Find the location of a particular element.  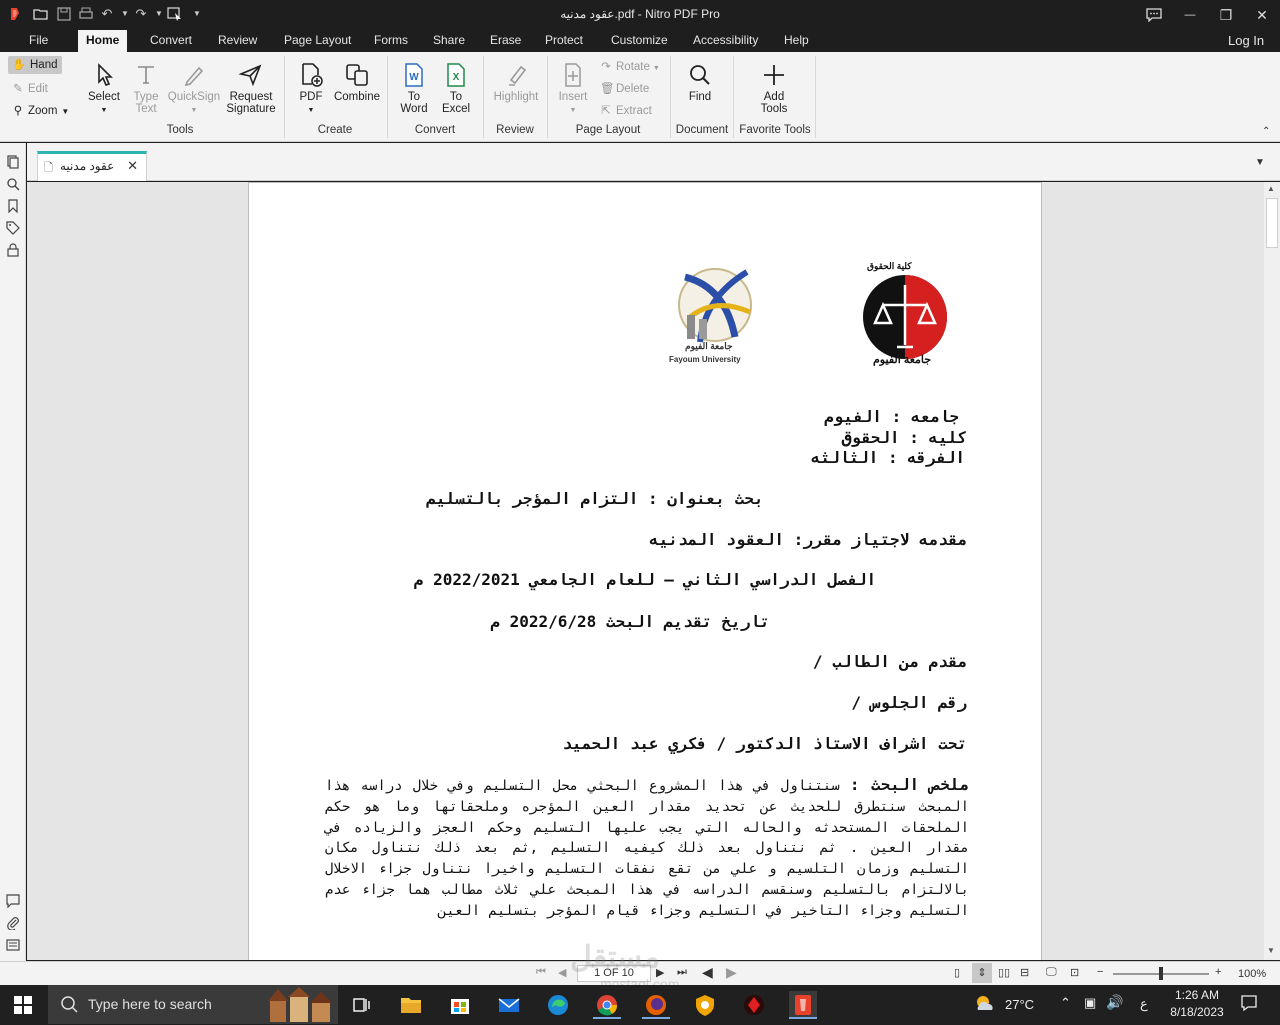

clock-time: 1:26 AM is located at coordinates (1197, 995).